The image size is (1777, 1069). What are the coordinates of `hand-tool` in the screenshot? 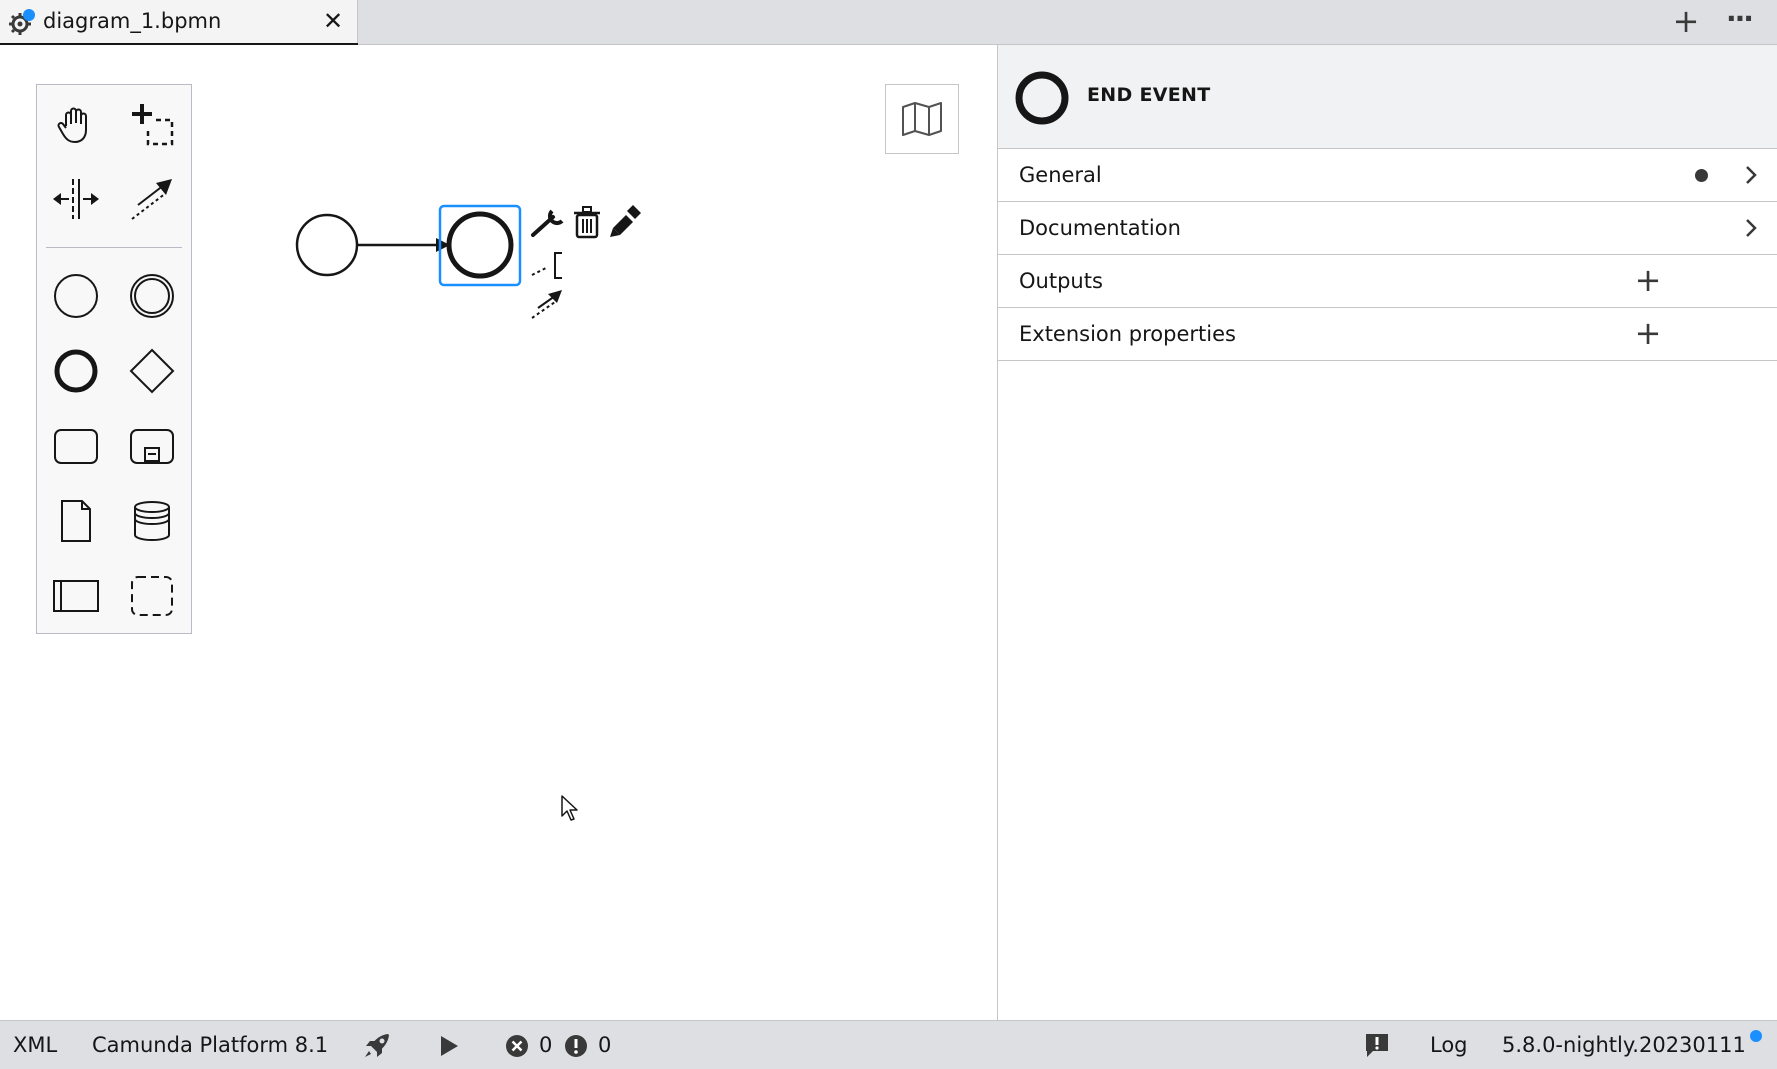 It's located at (76, 124).